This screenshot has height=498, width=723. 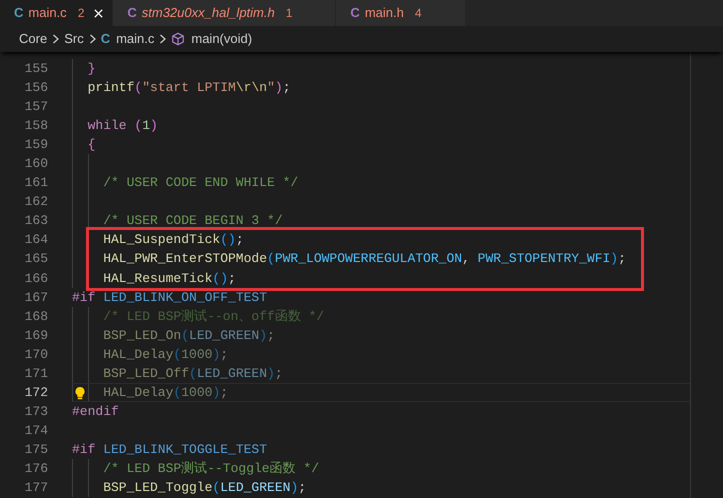 What do you see at coordinates (211, 469) in the screenshot?
I see `code-comment: /* LED BSP测试--Toggle函数 */` at bounding box center [211, 469].